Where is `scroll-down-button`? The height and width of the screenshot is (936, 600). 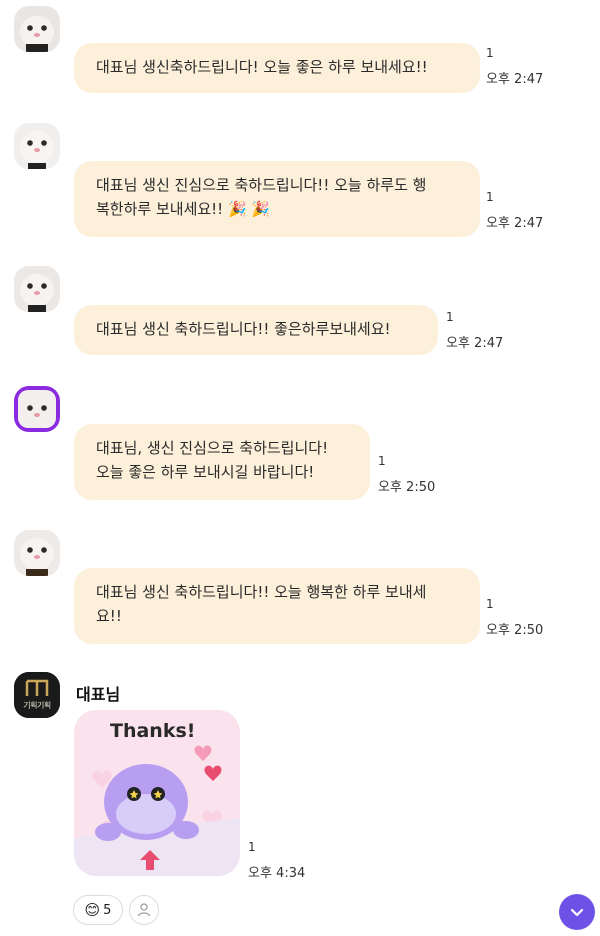 scroll-down-button is located at coordinates (577, 912).